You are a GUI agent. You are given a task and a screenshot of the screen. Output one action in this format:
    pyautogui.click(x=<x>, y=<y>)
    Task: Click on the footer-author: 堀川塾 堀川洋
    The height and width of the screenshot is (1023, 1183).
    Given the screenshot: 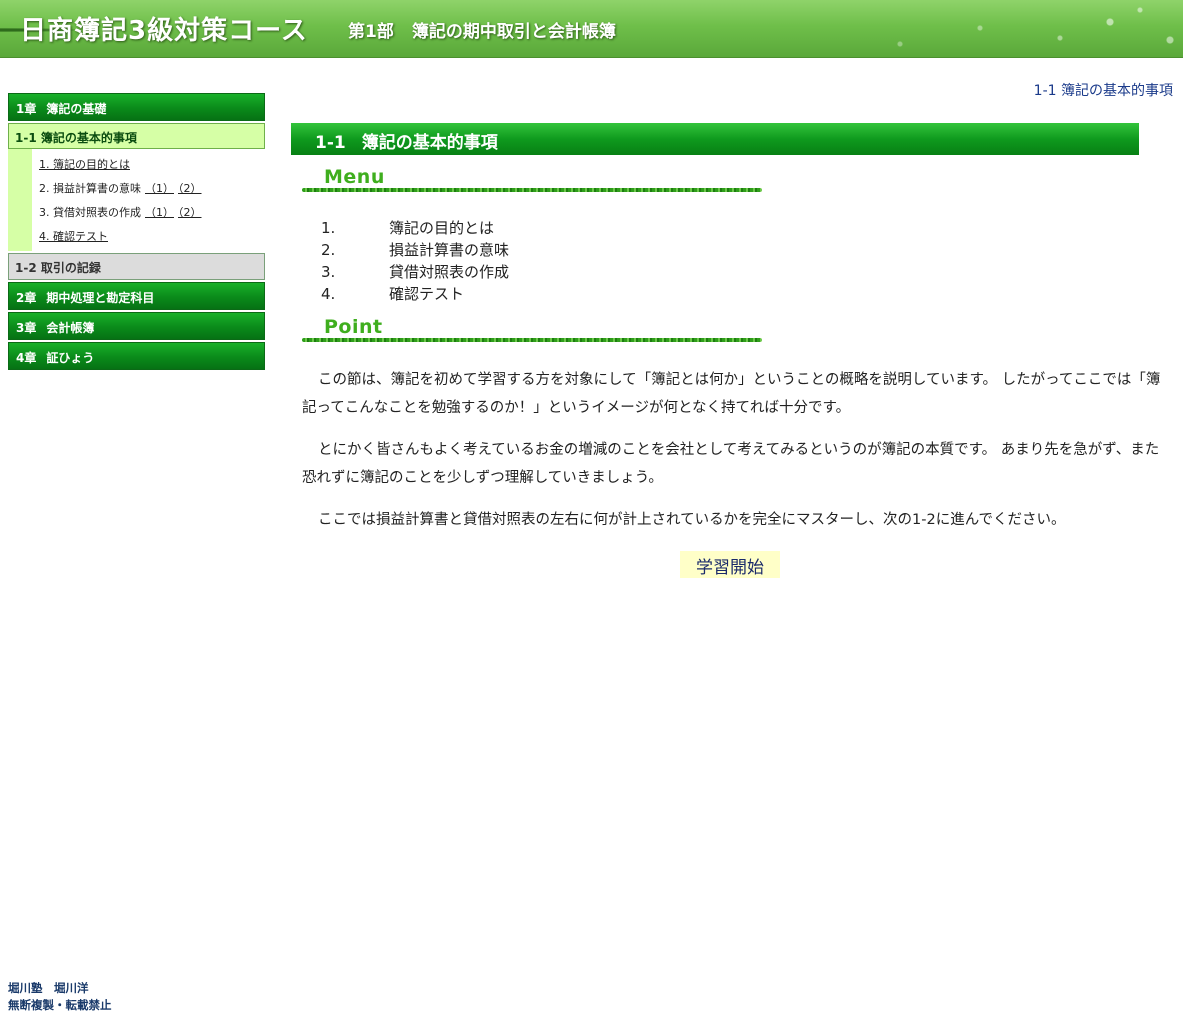 What is the action you would take?
    pyautogui.click(x=48, y=988)
    